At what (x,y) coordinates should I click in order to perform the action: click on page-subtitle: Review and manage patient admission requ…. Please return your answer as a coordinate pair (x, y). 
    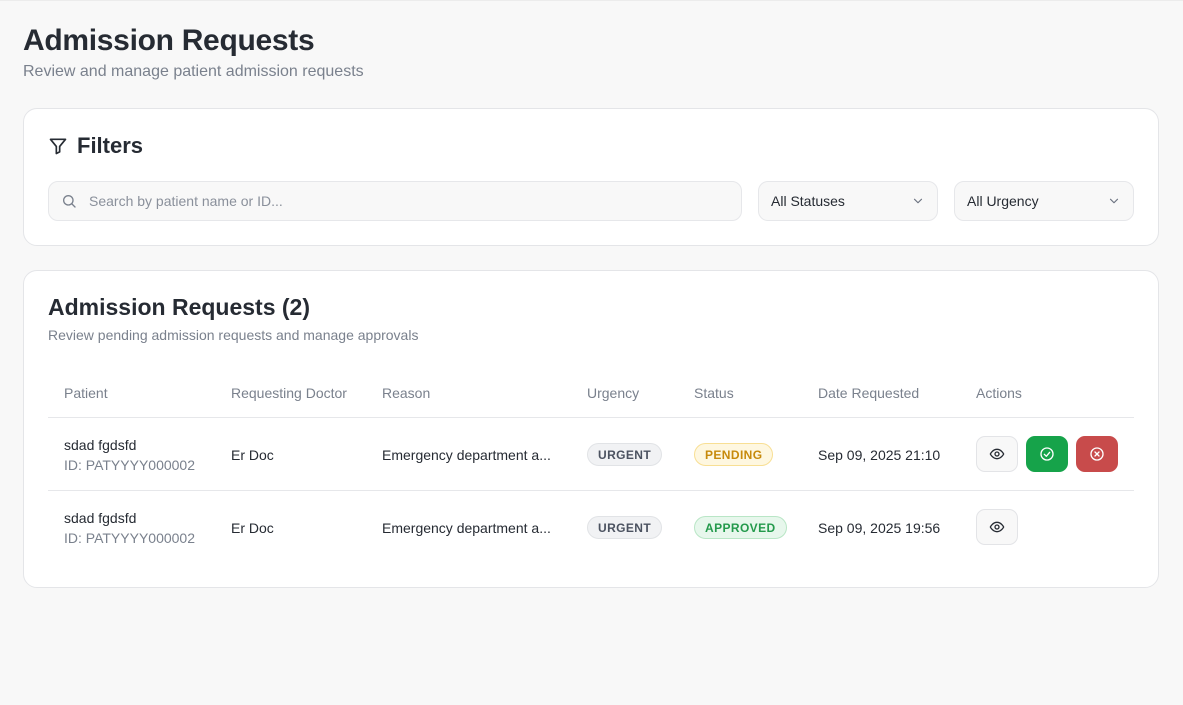
    Looking at the image, I should click on (193, 71).